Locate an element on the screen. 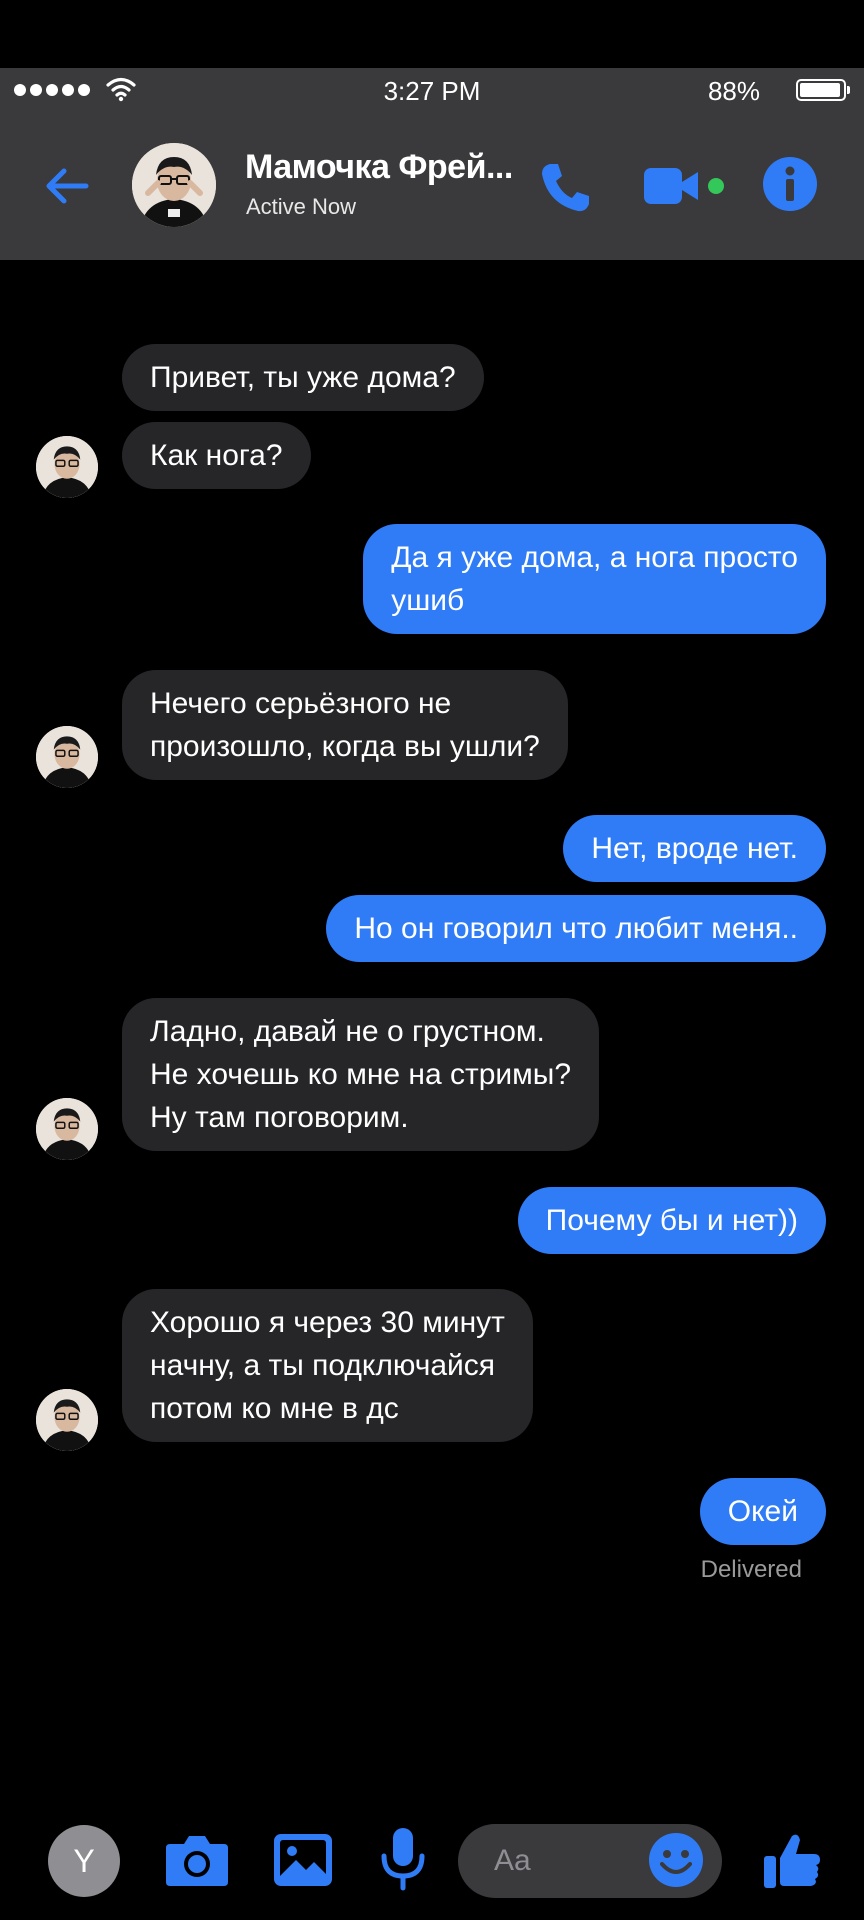 This screenshot has width=864, height=1920. message-line: ушиб is located at coordinates (428, 600).